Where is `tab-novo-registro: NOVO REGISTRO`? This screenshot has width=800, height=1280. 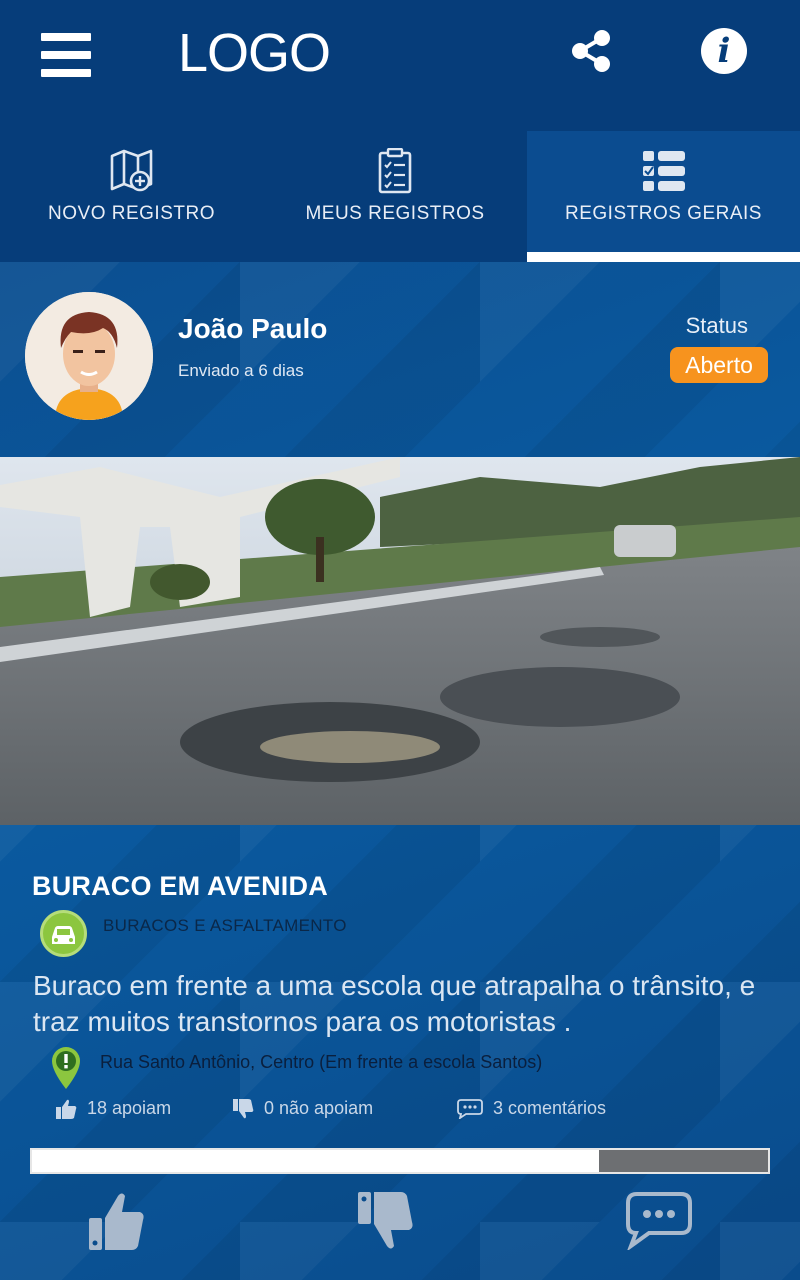
tab-novo-registro: NOVO REGISTRO is located at coordinates (131, 196).